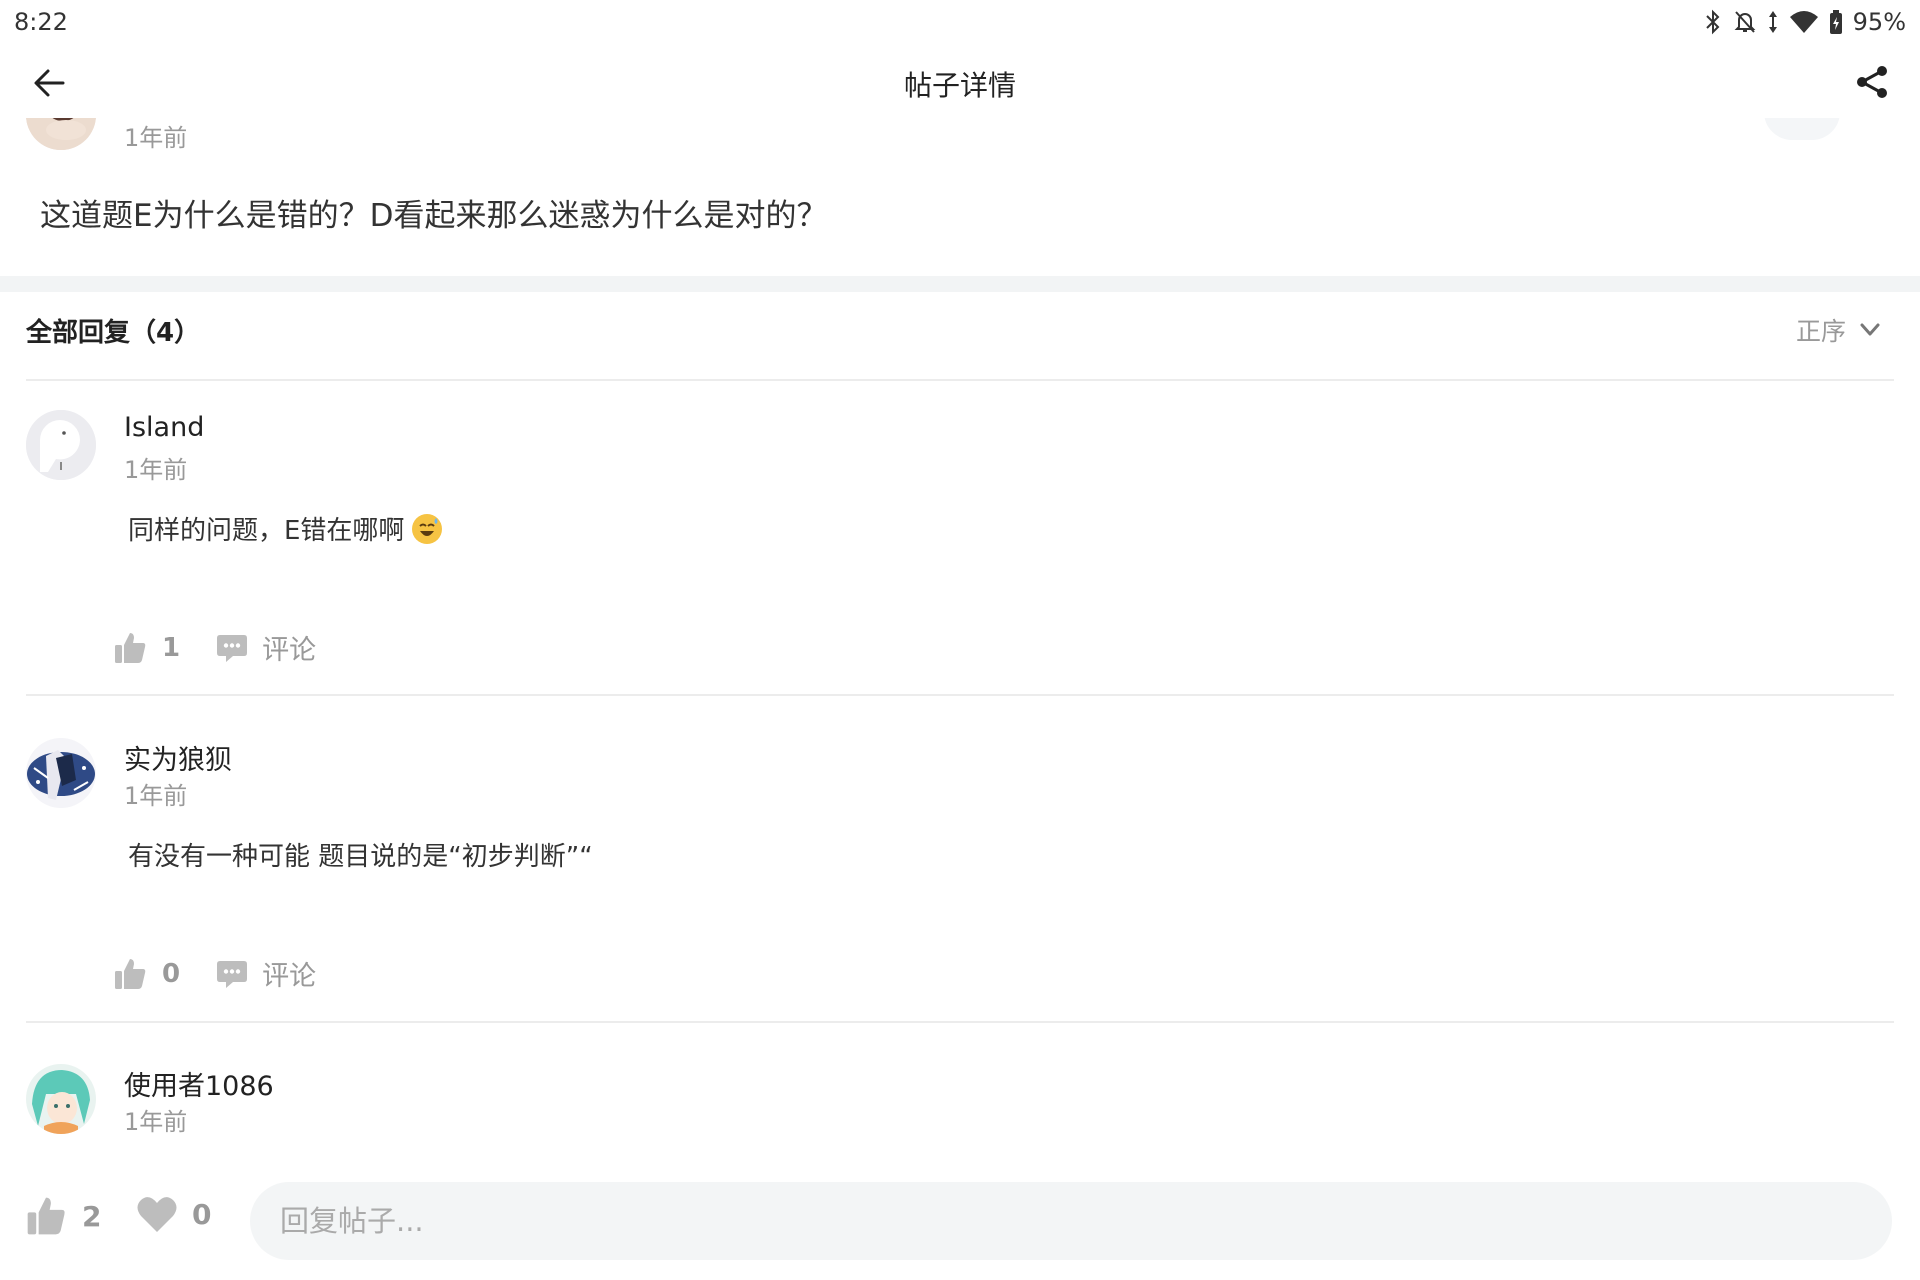  Describe the element at coordinates (157, 1214) in the screenshot. I see `heart-icon` at that location.